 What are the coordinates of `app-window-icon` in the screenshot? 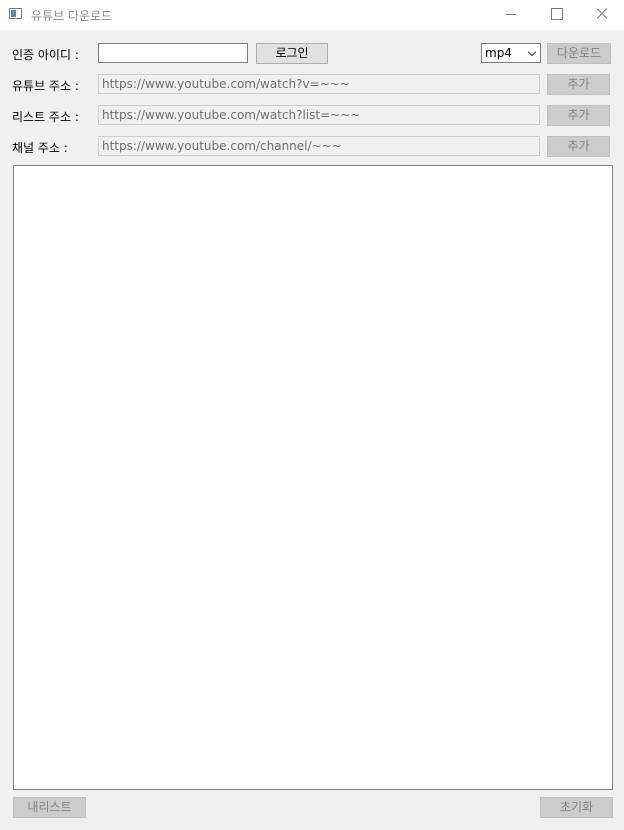 It's located at (15, 13).